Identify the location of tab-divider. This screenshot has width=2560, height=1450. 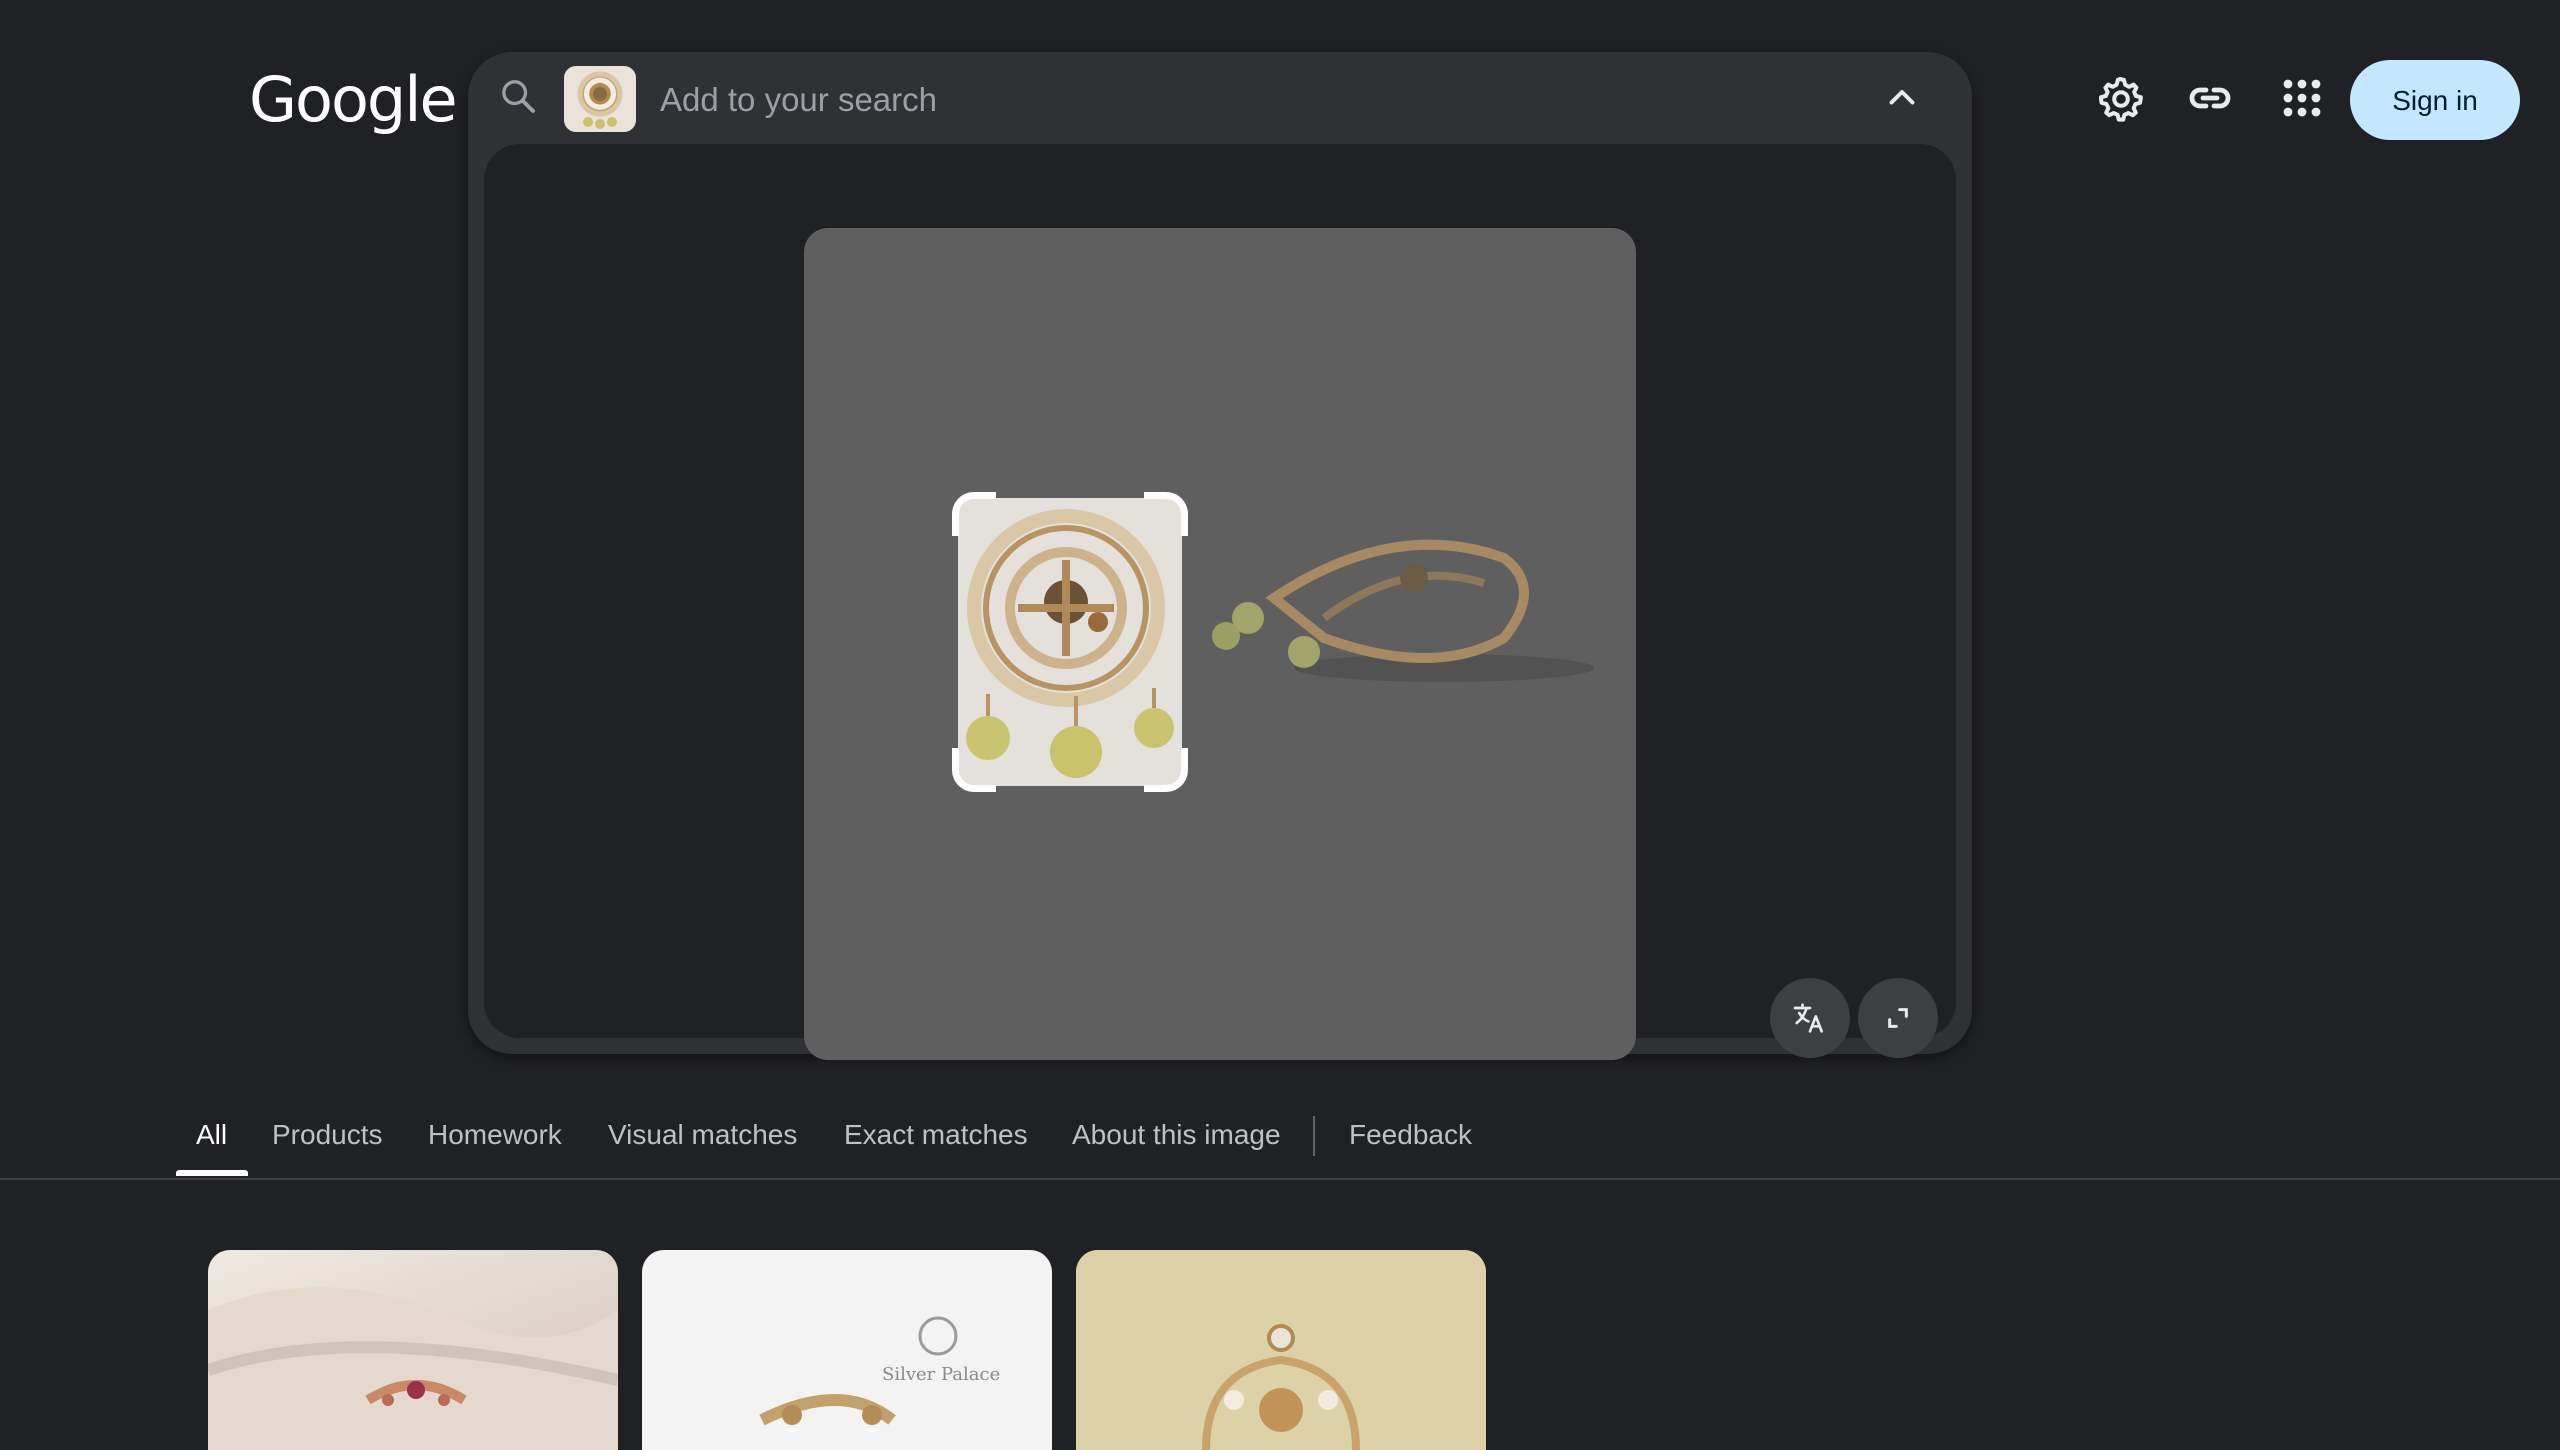
(1314, 1136).